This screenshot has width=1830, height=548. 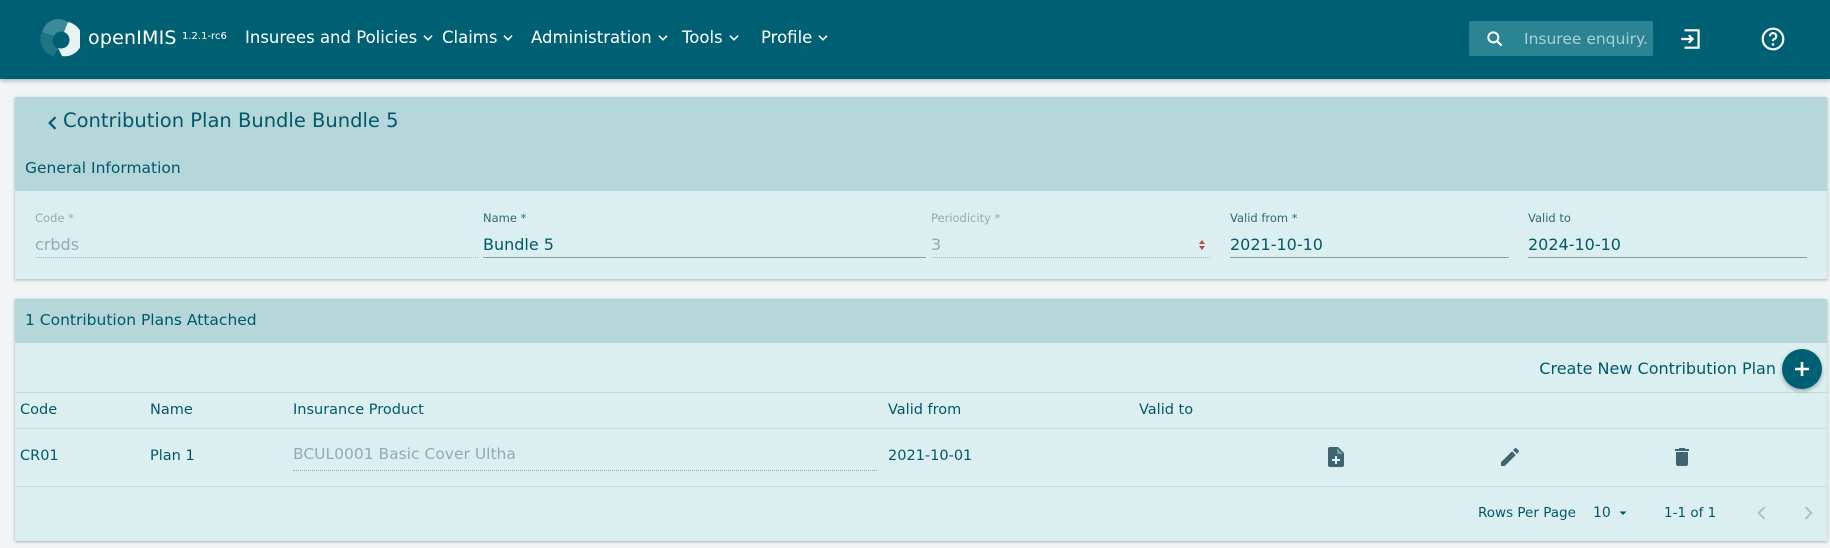 What do you see at coordinates (39, 456) in the screenshot?
I see `row-code: CR01` at bounding box center [39, 456].